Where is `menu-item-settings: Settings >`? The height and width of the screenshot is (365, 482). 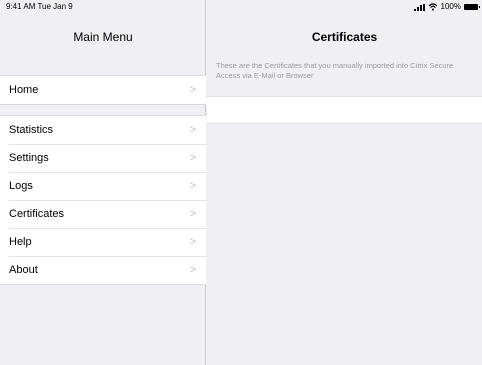 menu-item-settings: Settings > is located at coordinates (103, 158).